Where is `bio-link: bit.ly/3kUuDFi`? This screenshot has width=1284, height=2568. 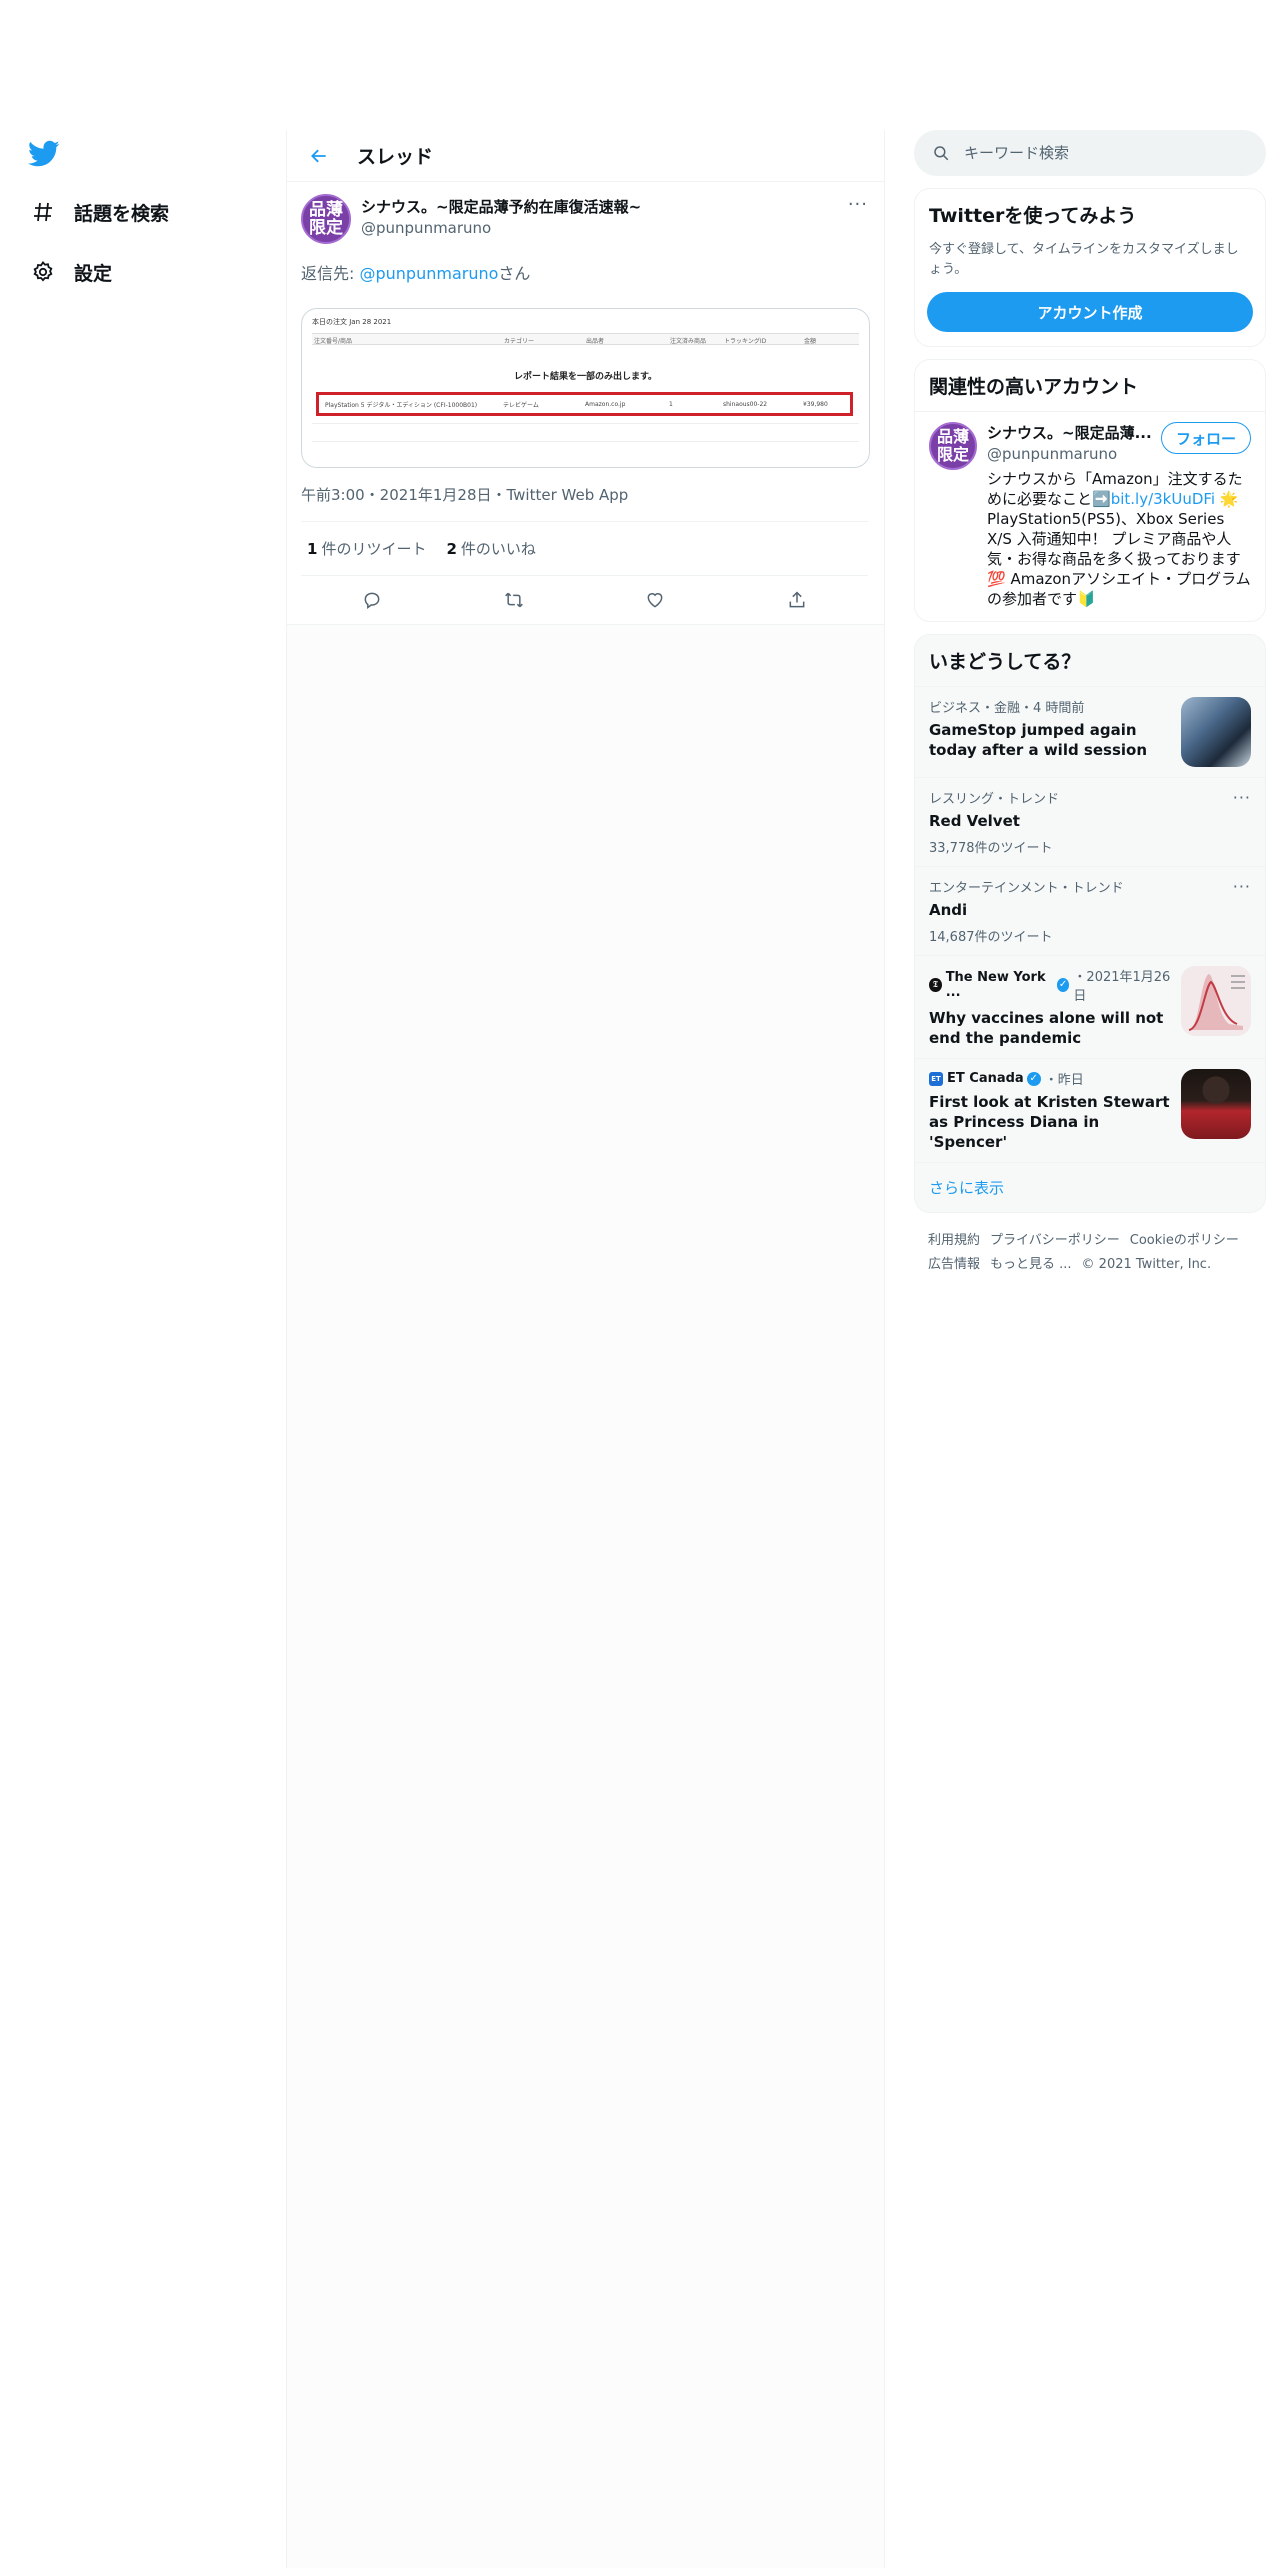 bio-link: bit.ly/3kUuDFi is located at coordinates (1163, 499).